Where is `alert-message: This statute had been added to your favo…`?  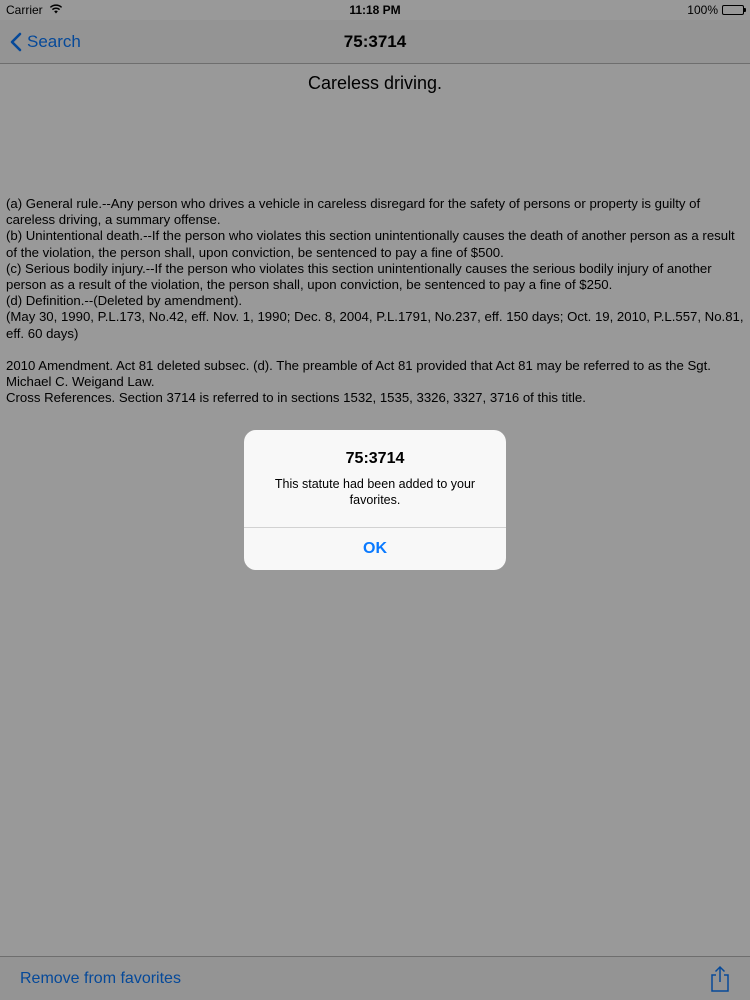 alert-message: This statute had been added to your favo… is located at coordinates (375, 492).